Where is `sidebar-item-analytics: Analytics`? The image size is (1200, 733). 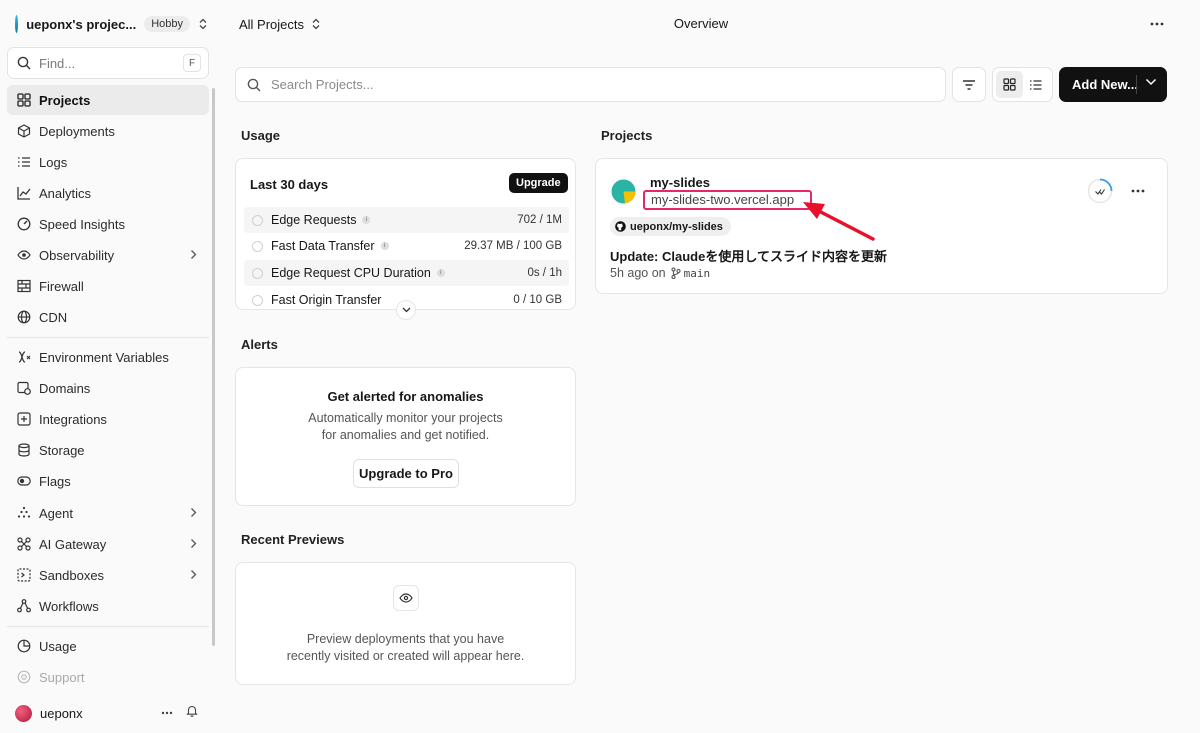 sidebar-item-analytics: Analytics is located at coordinates (108, 193).